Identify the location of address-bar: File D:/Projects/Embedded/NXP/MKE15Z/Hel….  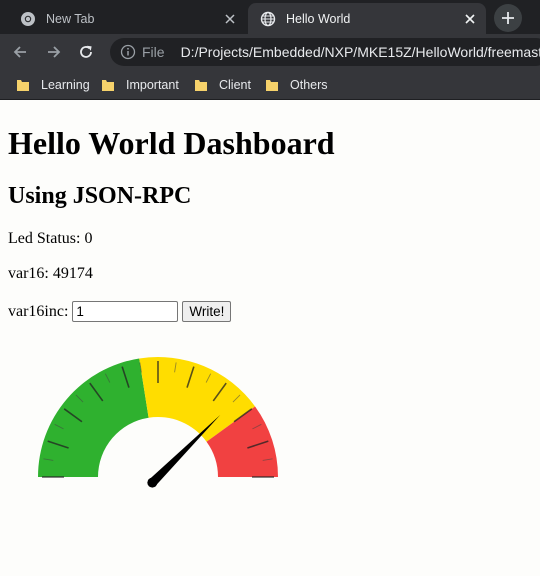
(325, 52).